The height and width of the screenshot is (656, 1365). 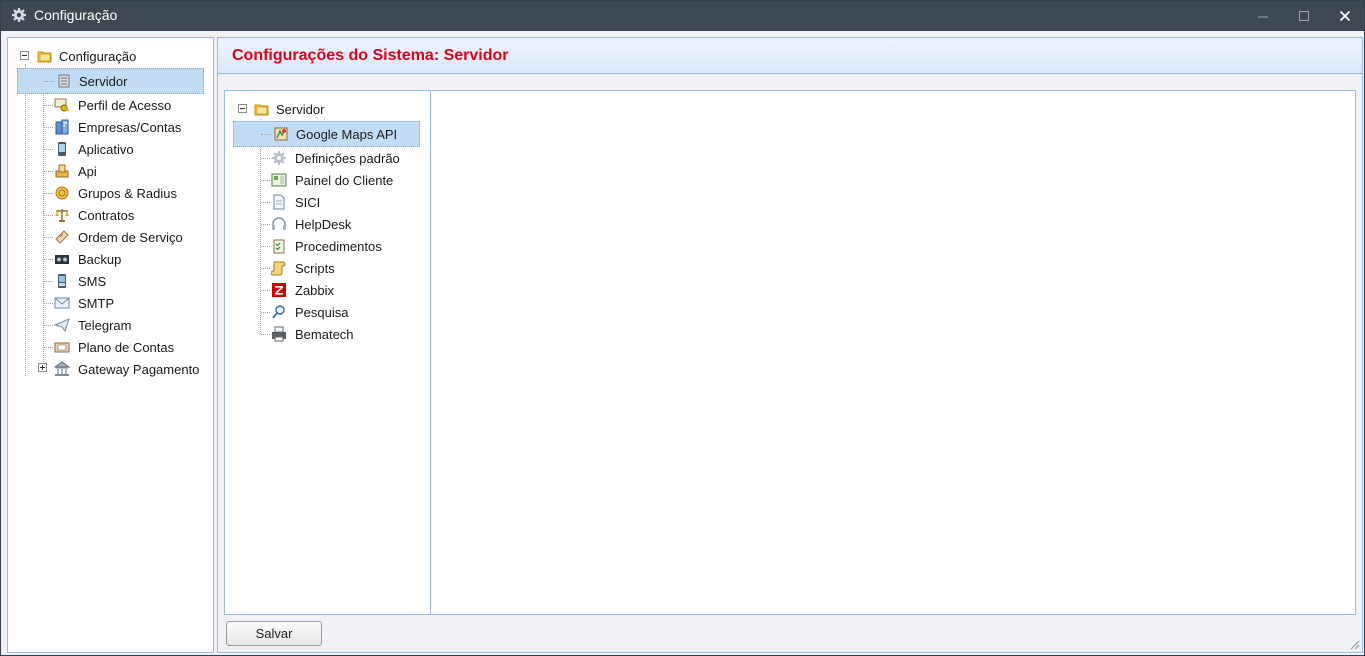 I want to click on minimize-button, so click(x=1263, y=16).